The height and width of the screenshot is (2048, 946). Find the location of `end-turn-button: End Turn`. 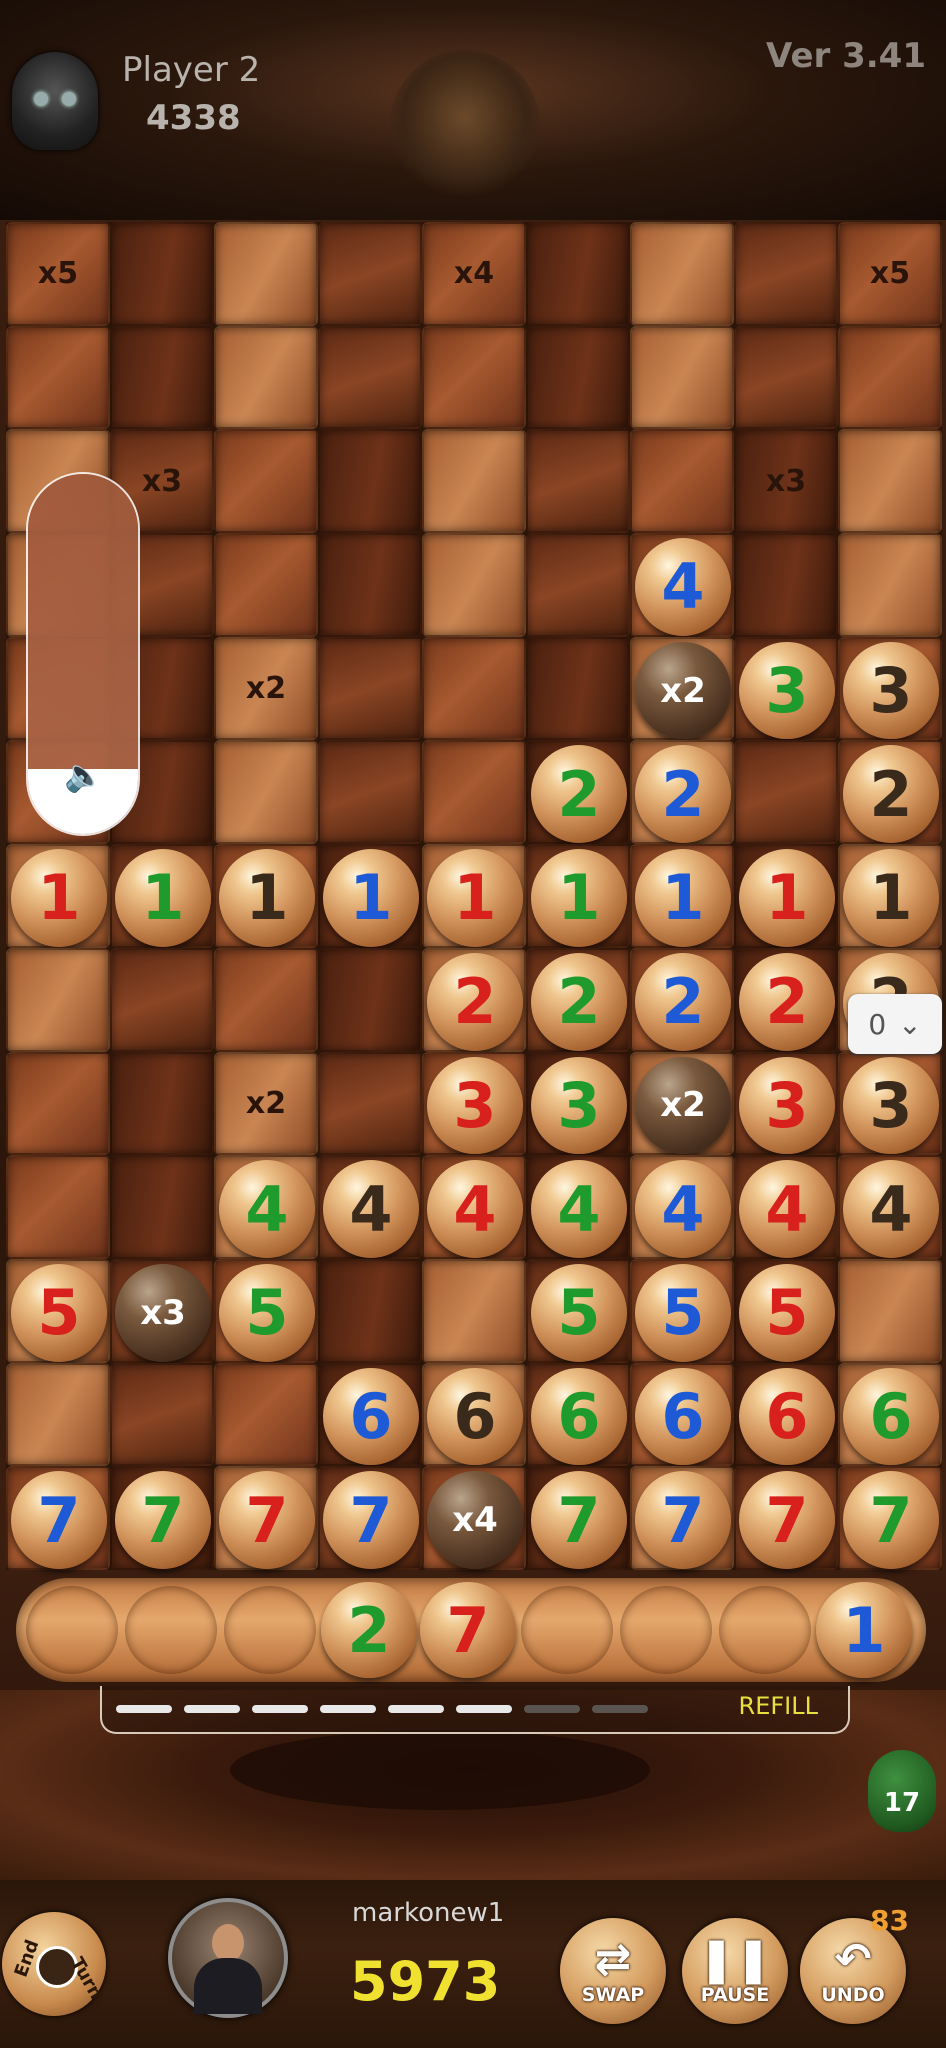

end-turn-button: End Turn is located at coordinates (54, 1964).